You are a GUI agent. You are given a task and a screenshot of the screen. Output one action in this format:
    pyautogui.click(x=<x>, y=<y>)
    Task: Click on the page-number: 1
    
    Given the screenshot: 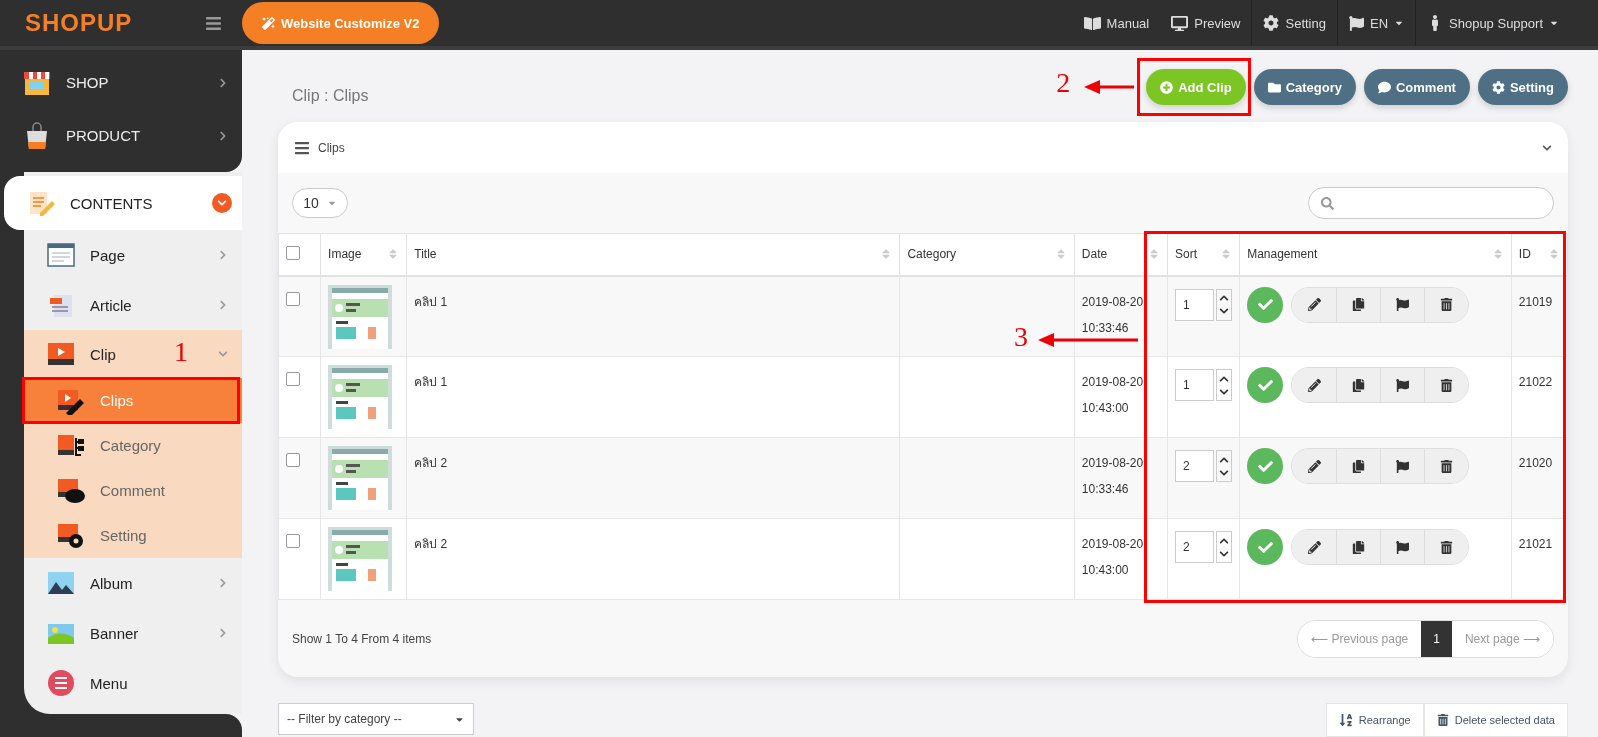 What is the action you would take?
    pyautogui.click(x=1436, y=638)
    